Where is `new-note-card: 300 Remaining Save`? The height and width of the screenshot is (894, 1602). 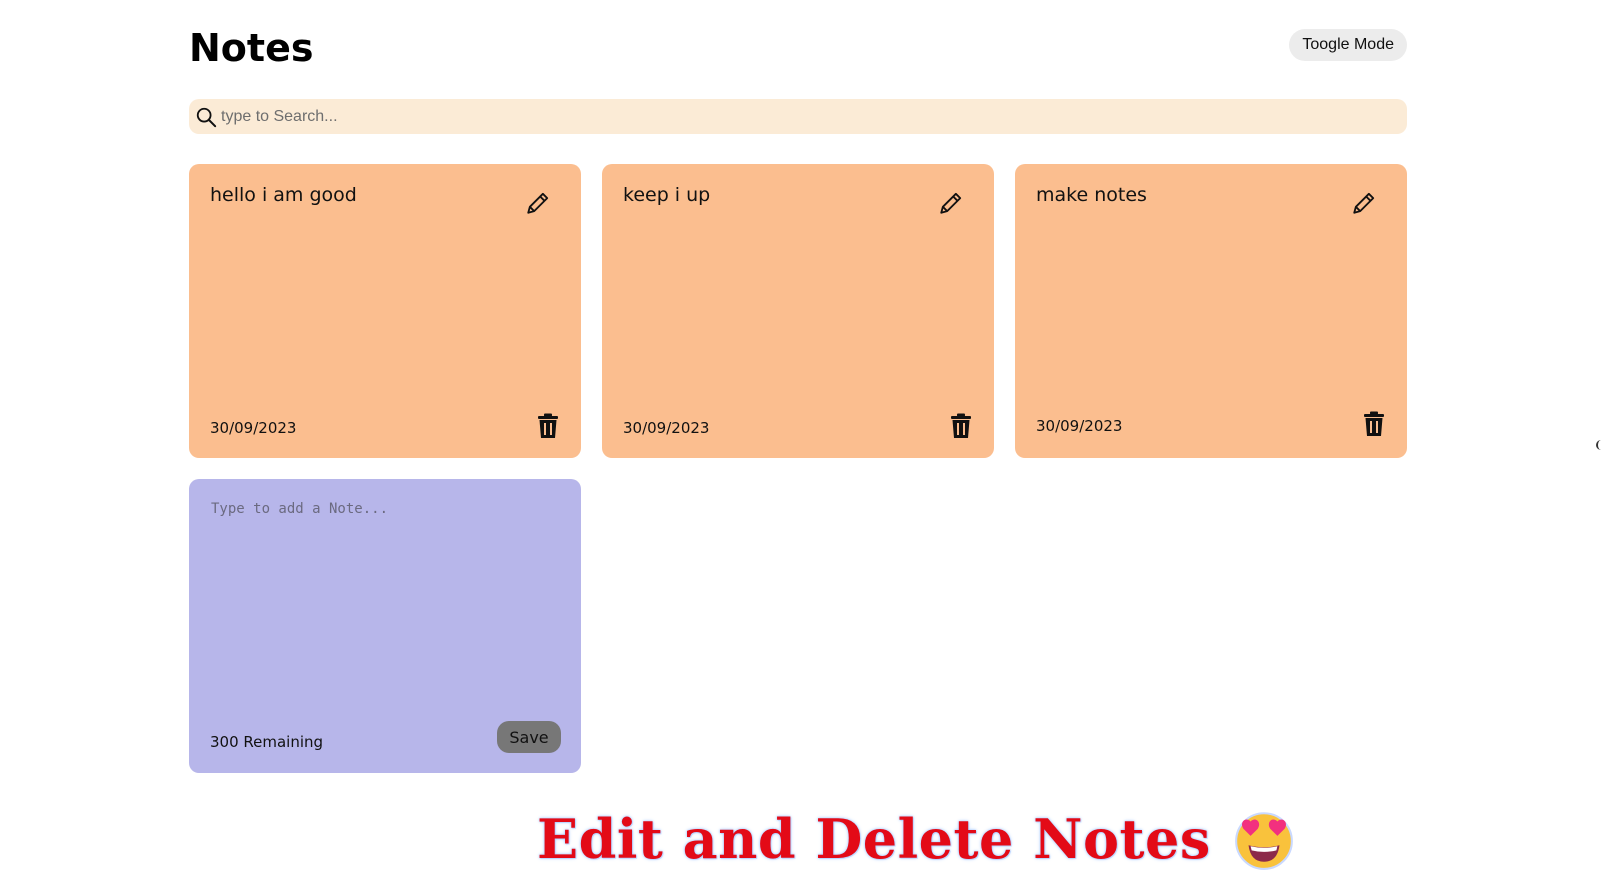 new-note-card: 300 Remaining Save is located at coordinates (385, 626).